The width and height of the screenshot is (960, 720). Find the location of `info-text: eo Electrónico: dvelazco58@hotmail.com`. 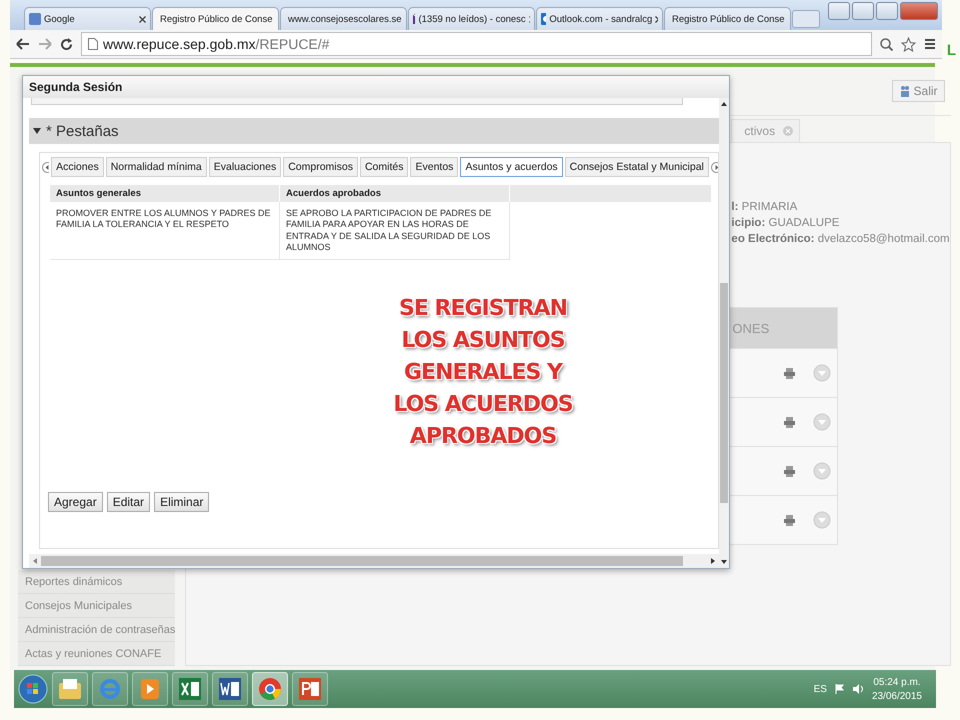

info-text: eo Electrónico: dvelazco58@hotmail.com is located at coordinates (840, 239).